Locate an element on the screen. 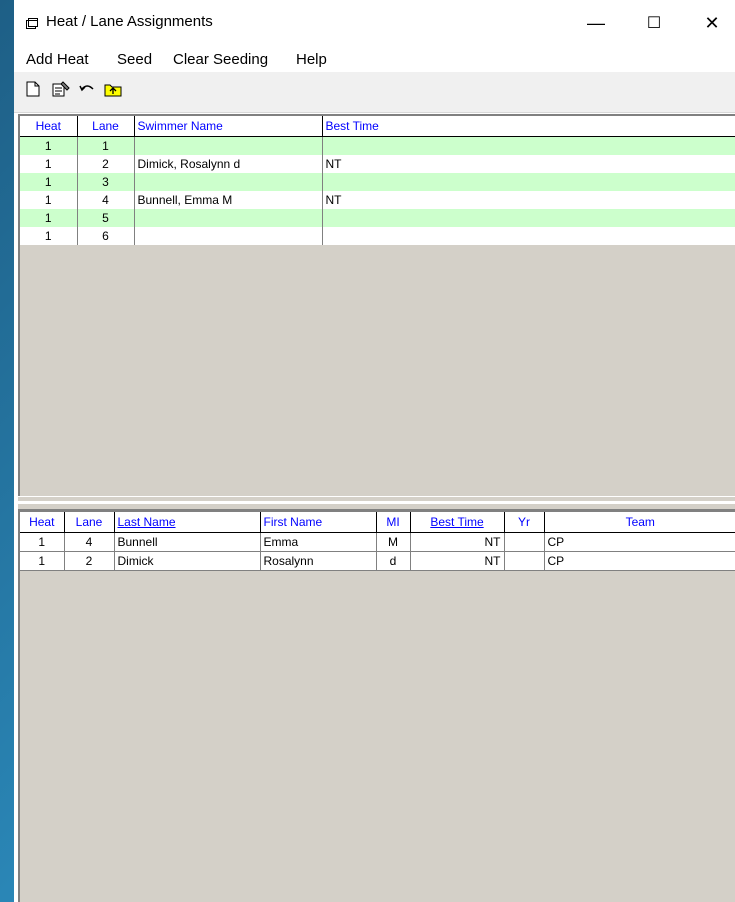 The height and width of the screenshot is (902, 735). new-page-icon is located at coordinates (33, 89).